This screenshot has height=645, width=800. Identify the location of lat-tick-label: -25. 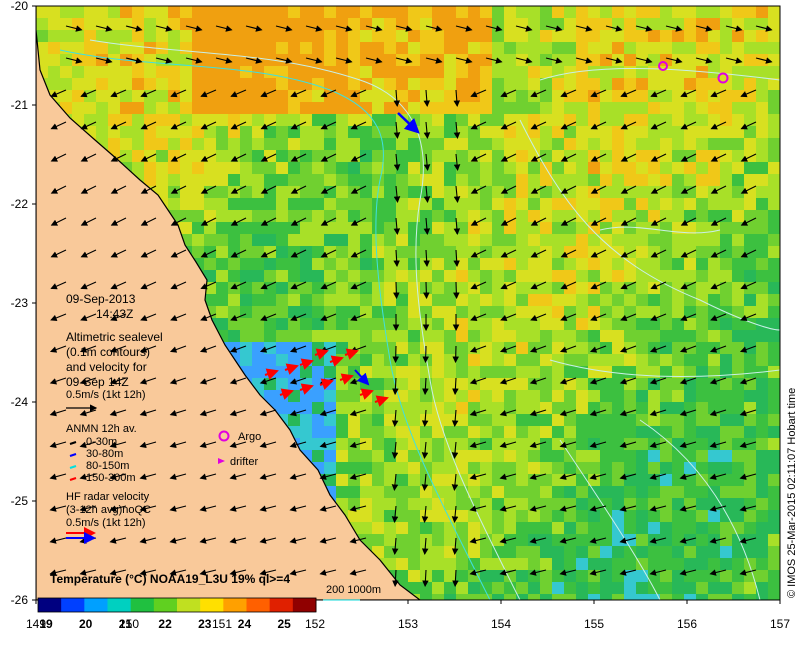
(20, 501).